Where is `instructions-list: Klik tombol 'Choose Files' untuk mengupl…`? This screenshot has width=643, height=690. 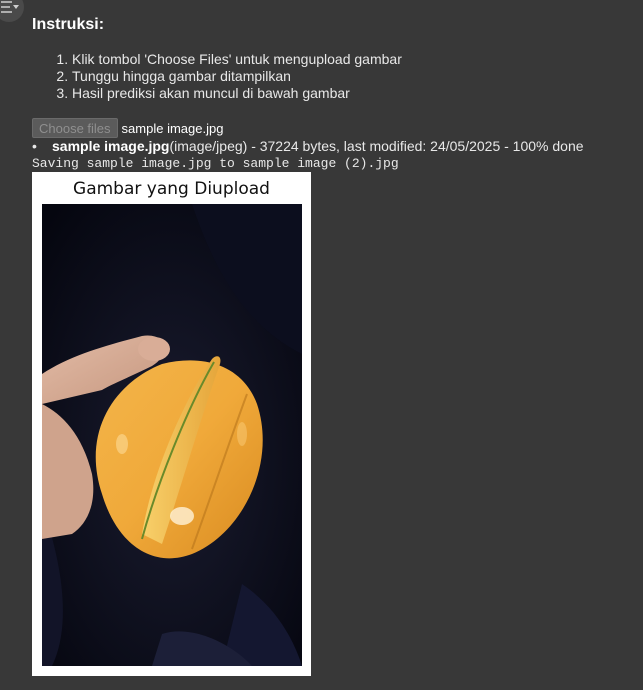
instructions-list: Klik tombol 'Choose Files' untuk mengupl… is located at coordinates (217, 76).